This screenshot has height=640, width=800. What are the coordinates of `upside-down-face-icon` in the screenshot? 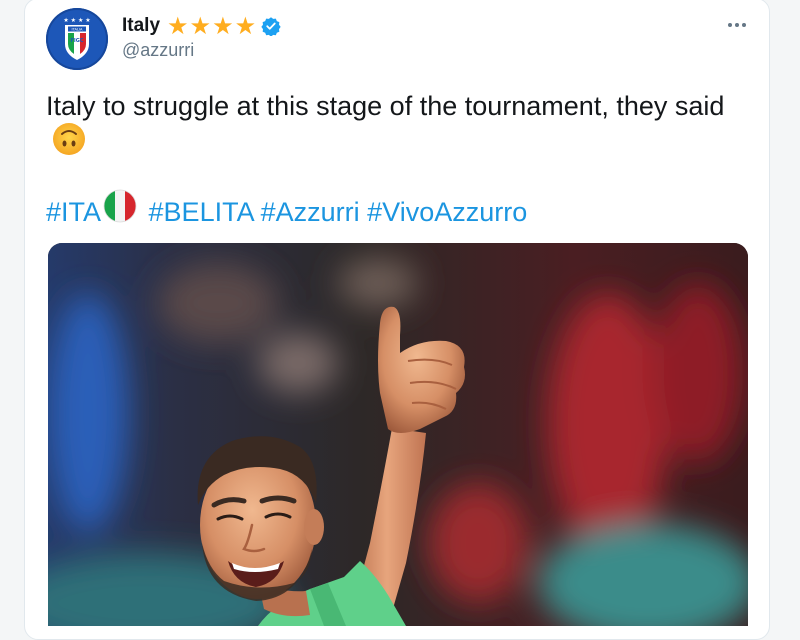 It's located at (69, 144).